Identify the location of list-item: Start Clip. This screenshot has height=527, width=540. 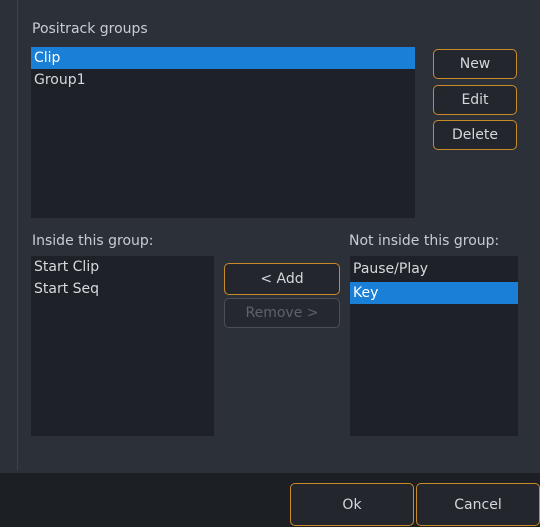
(122, 267).